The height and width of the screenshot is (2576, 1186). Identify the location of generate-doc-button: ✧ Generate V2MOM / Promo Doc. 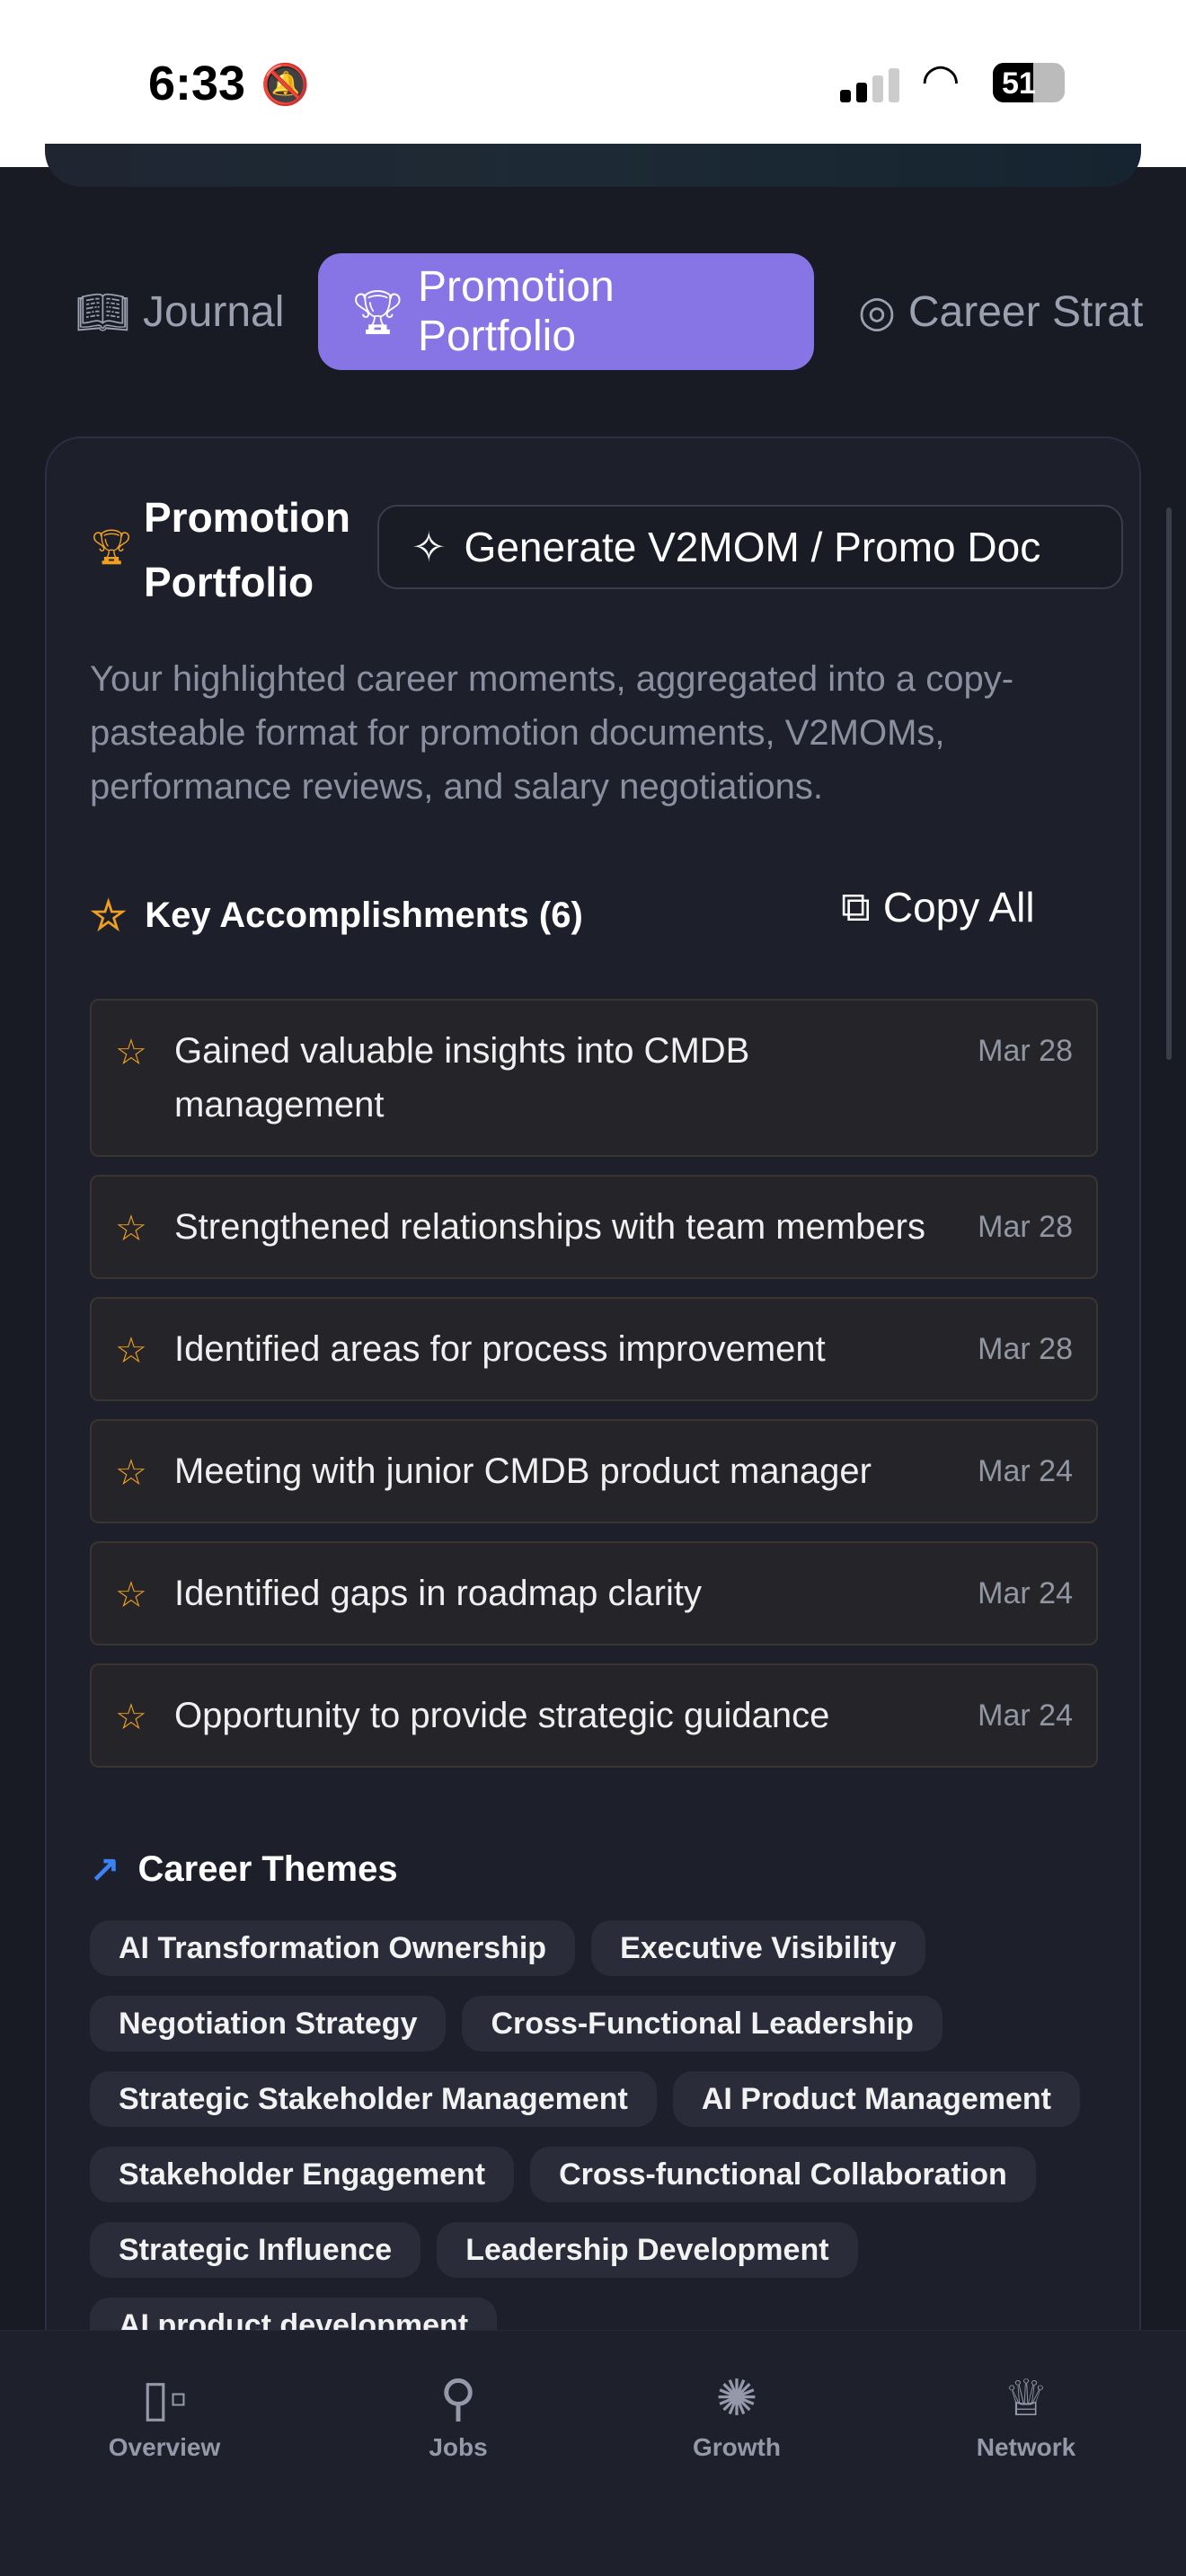
(750, 547).